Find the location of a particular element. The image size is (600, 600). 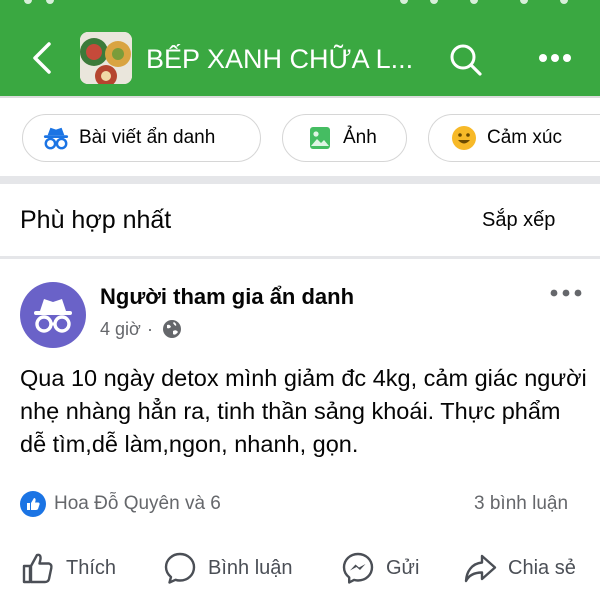

send-button: Gửi is located at coordinates (379, 568).